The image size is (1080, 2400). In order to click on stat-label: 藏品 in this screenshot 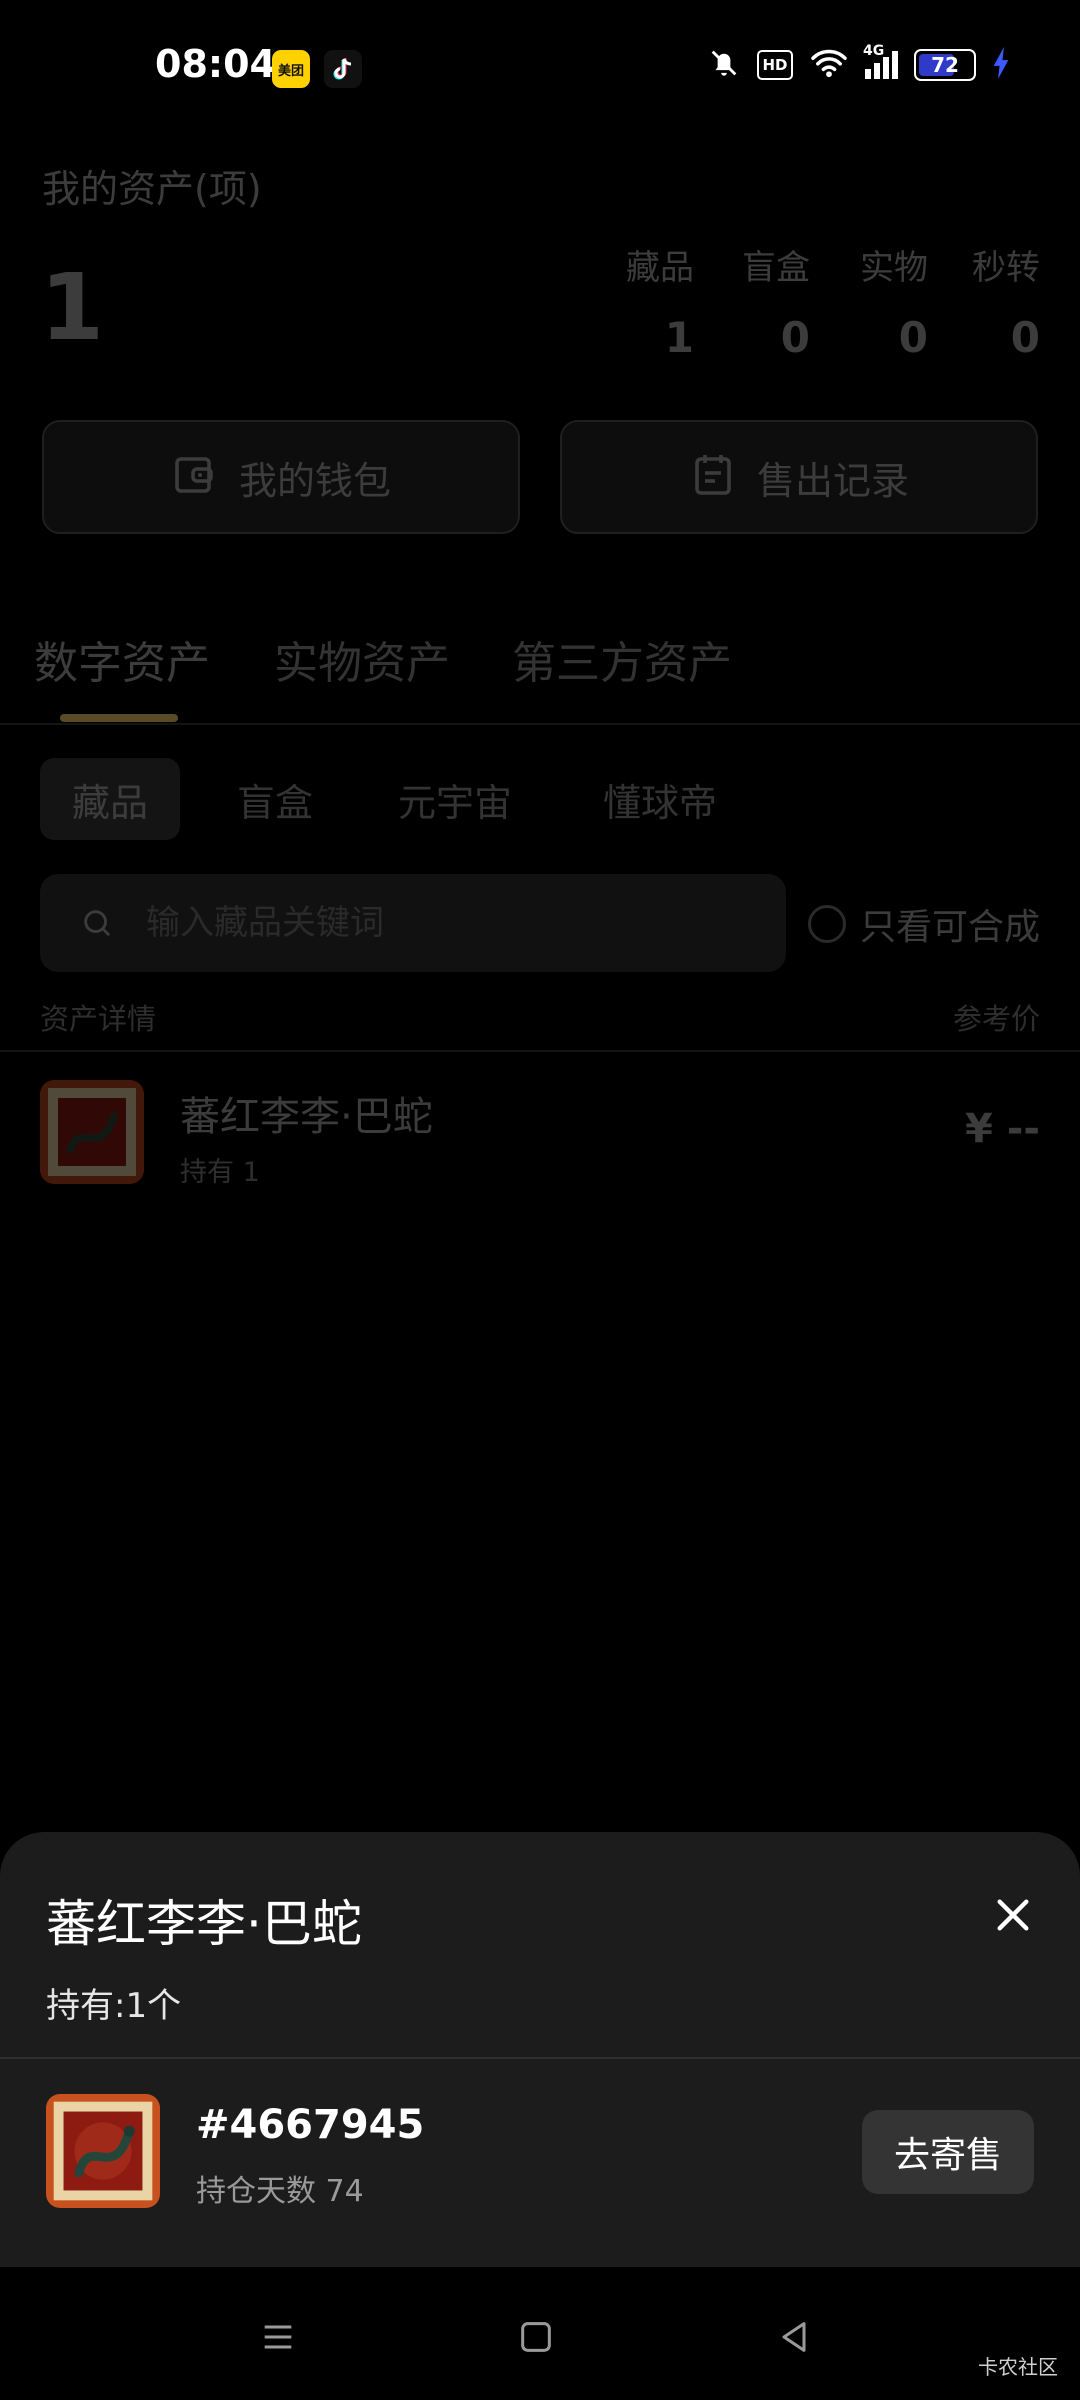, I will do `click(660, 268)`.